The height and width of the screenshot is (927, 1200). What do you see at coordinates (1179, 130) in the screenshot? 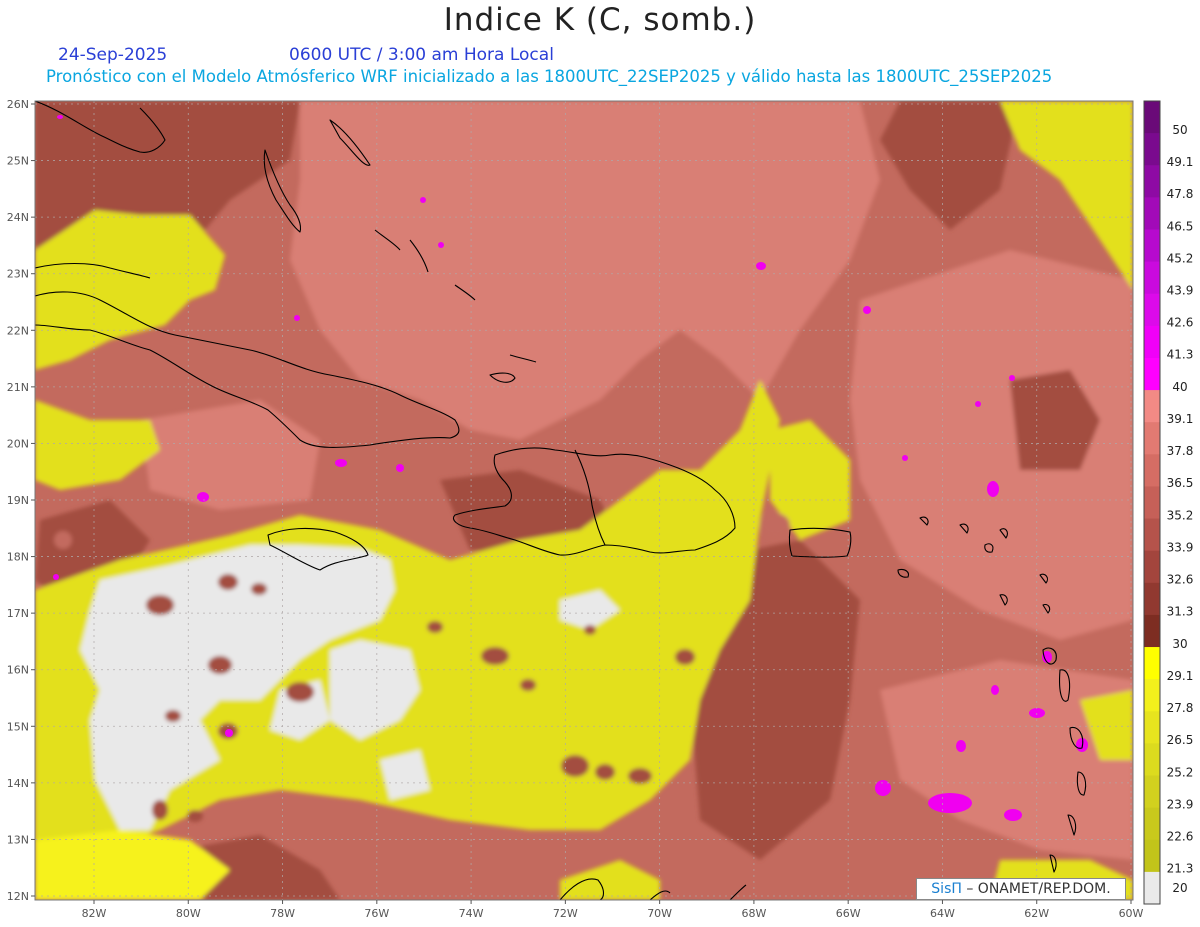
I see `colorbar-label: 50` at bounding box center [1179, 130].